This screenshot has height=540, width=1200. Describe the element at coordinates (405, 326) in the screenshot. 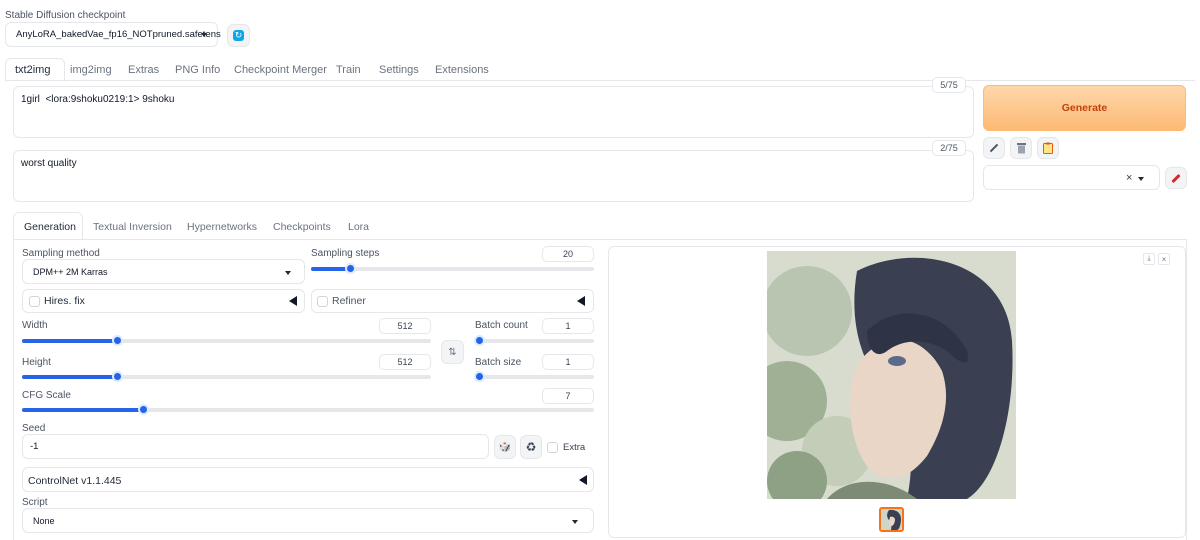

I see `width-input: 512` at that location.